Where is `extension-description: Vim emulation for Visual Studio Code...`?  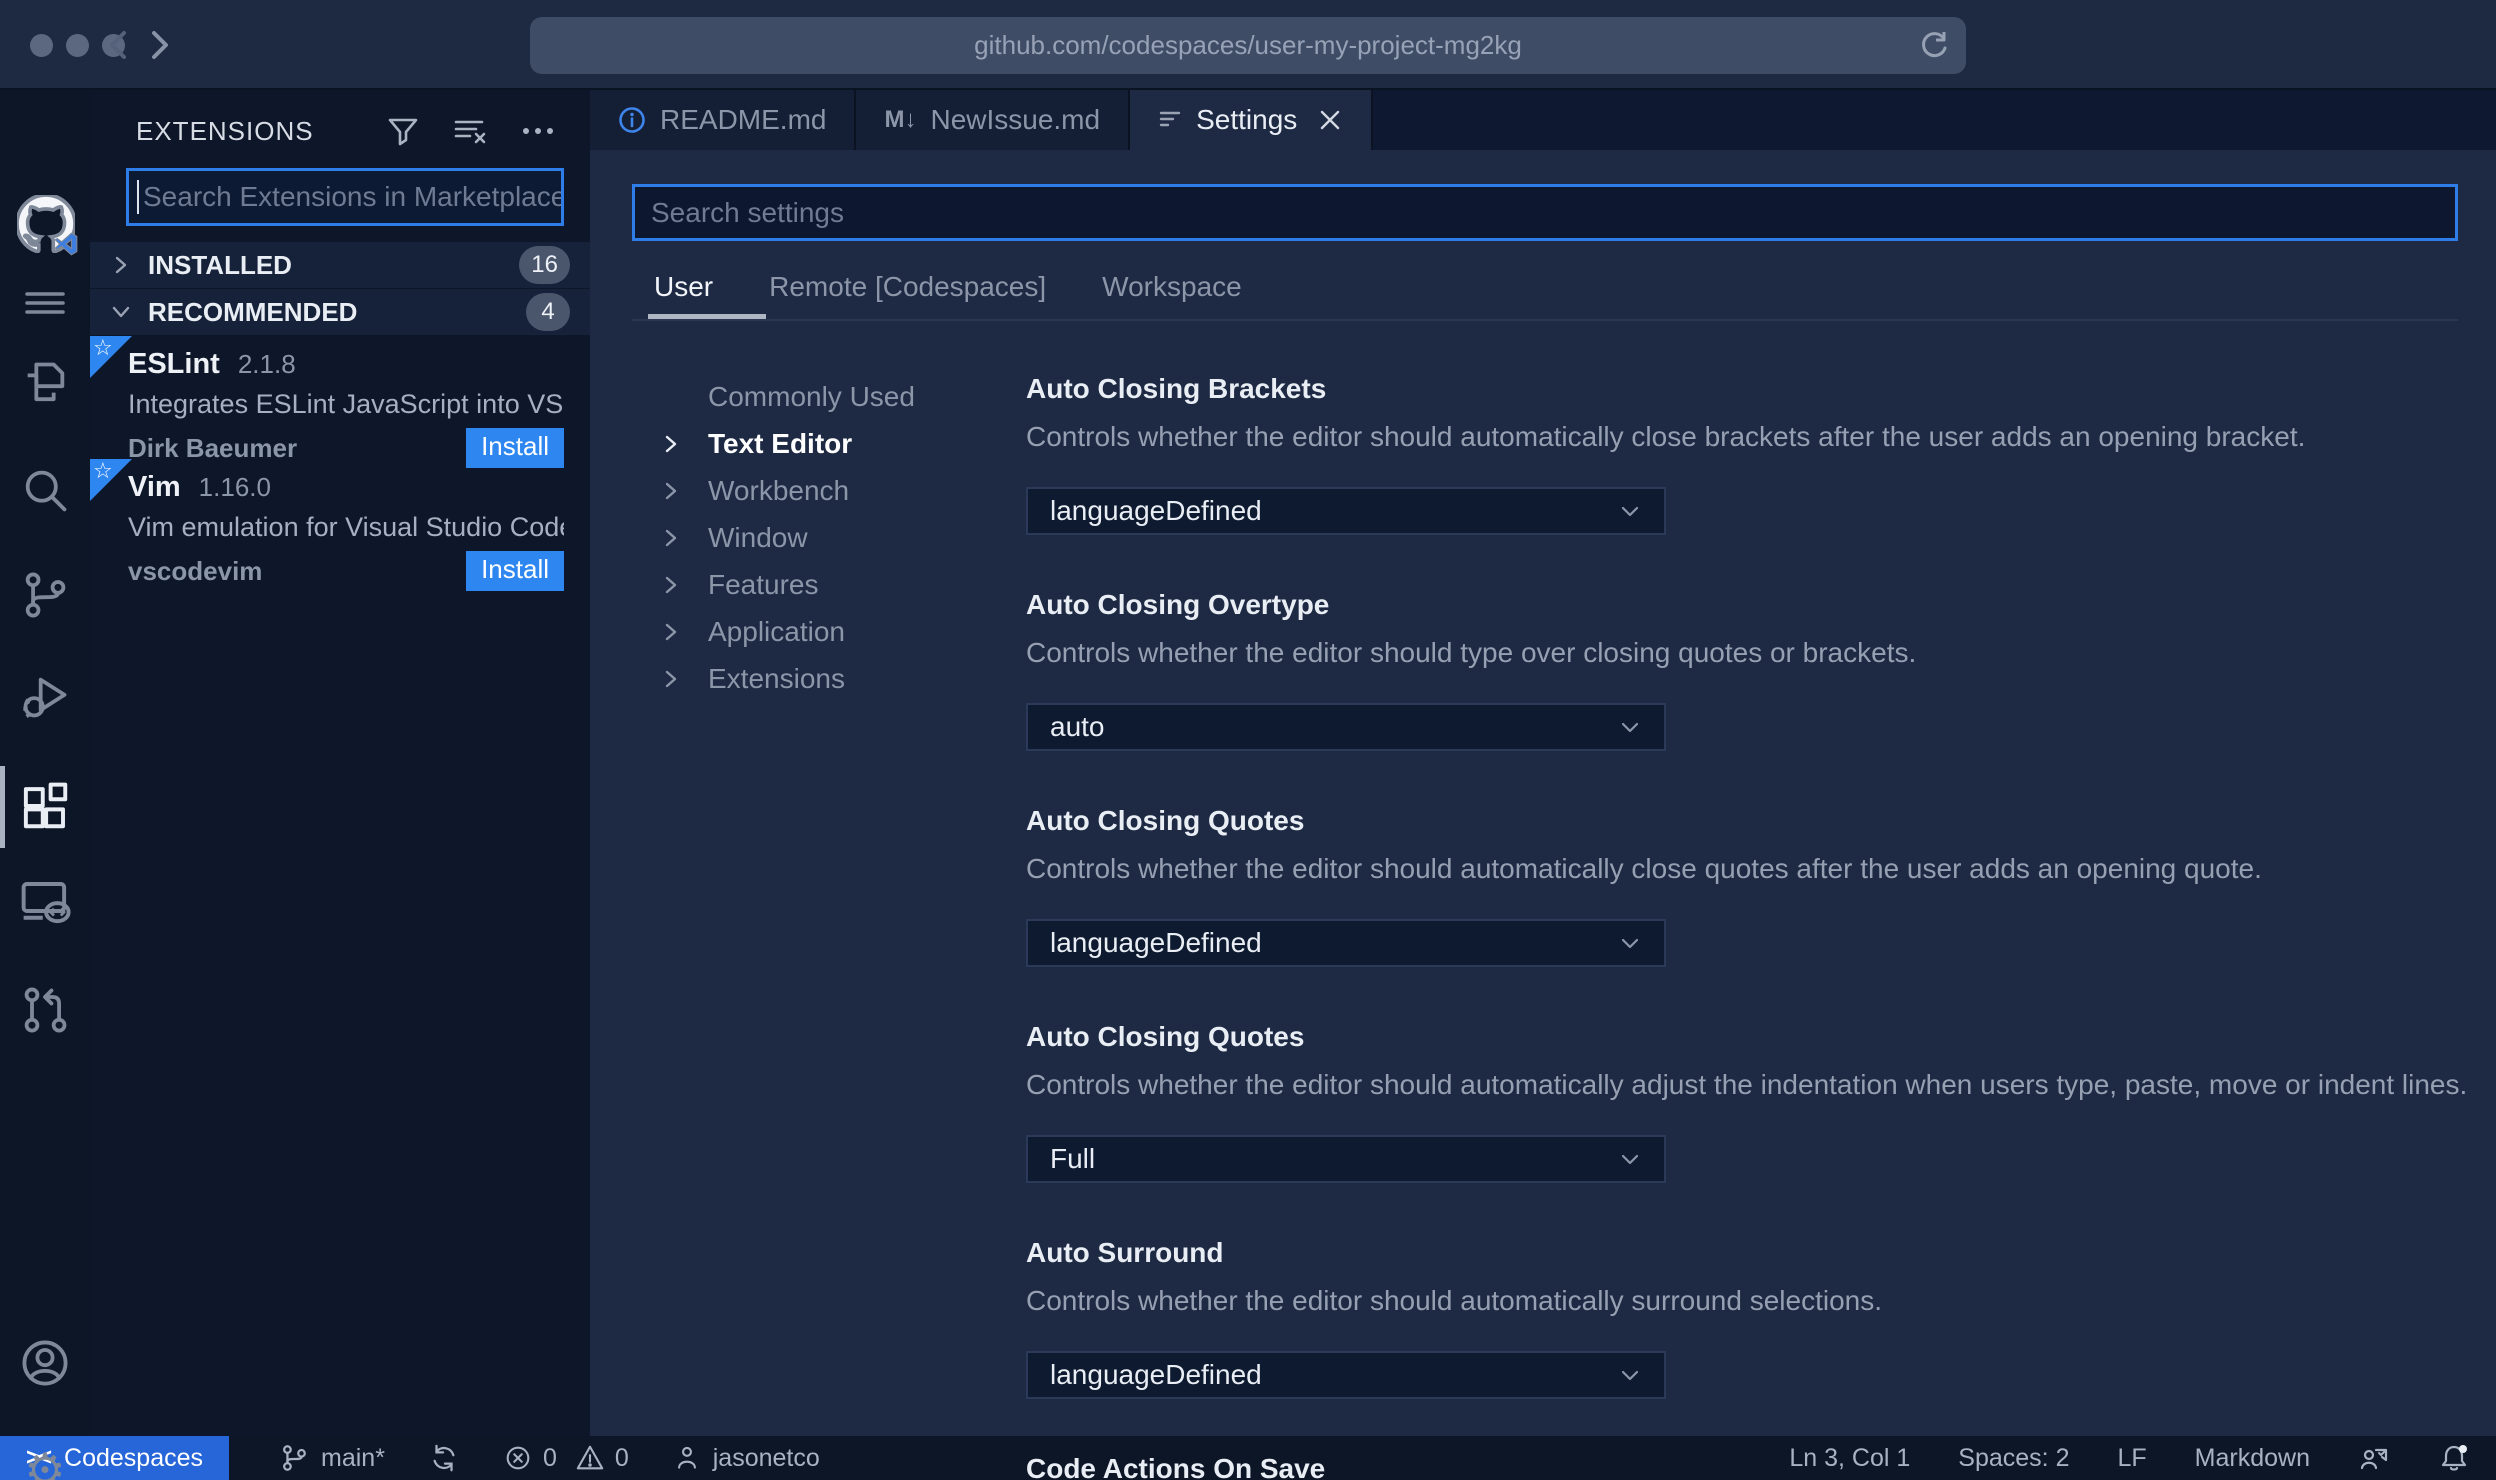 extension-description: Vim emulation for Visual Studio Code... is located at coordinates (346, 527).